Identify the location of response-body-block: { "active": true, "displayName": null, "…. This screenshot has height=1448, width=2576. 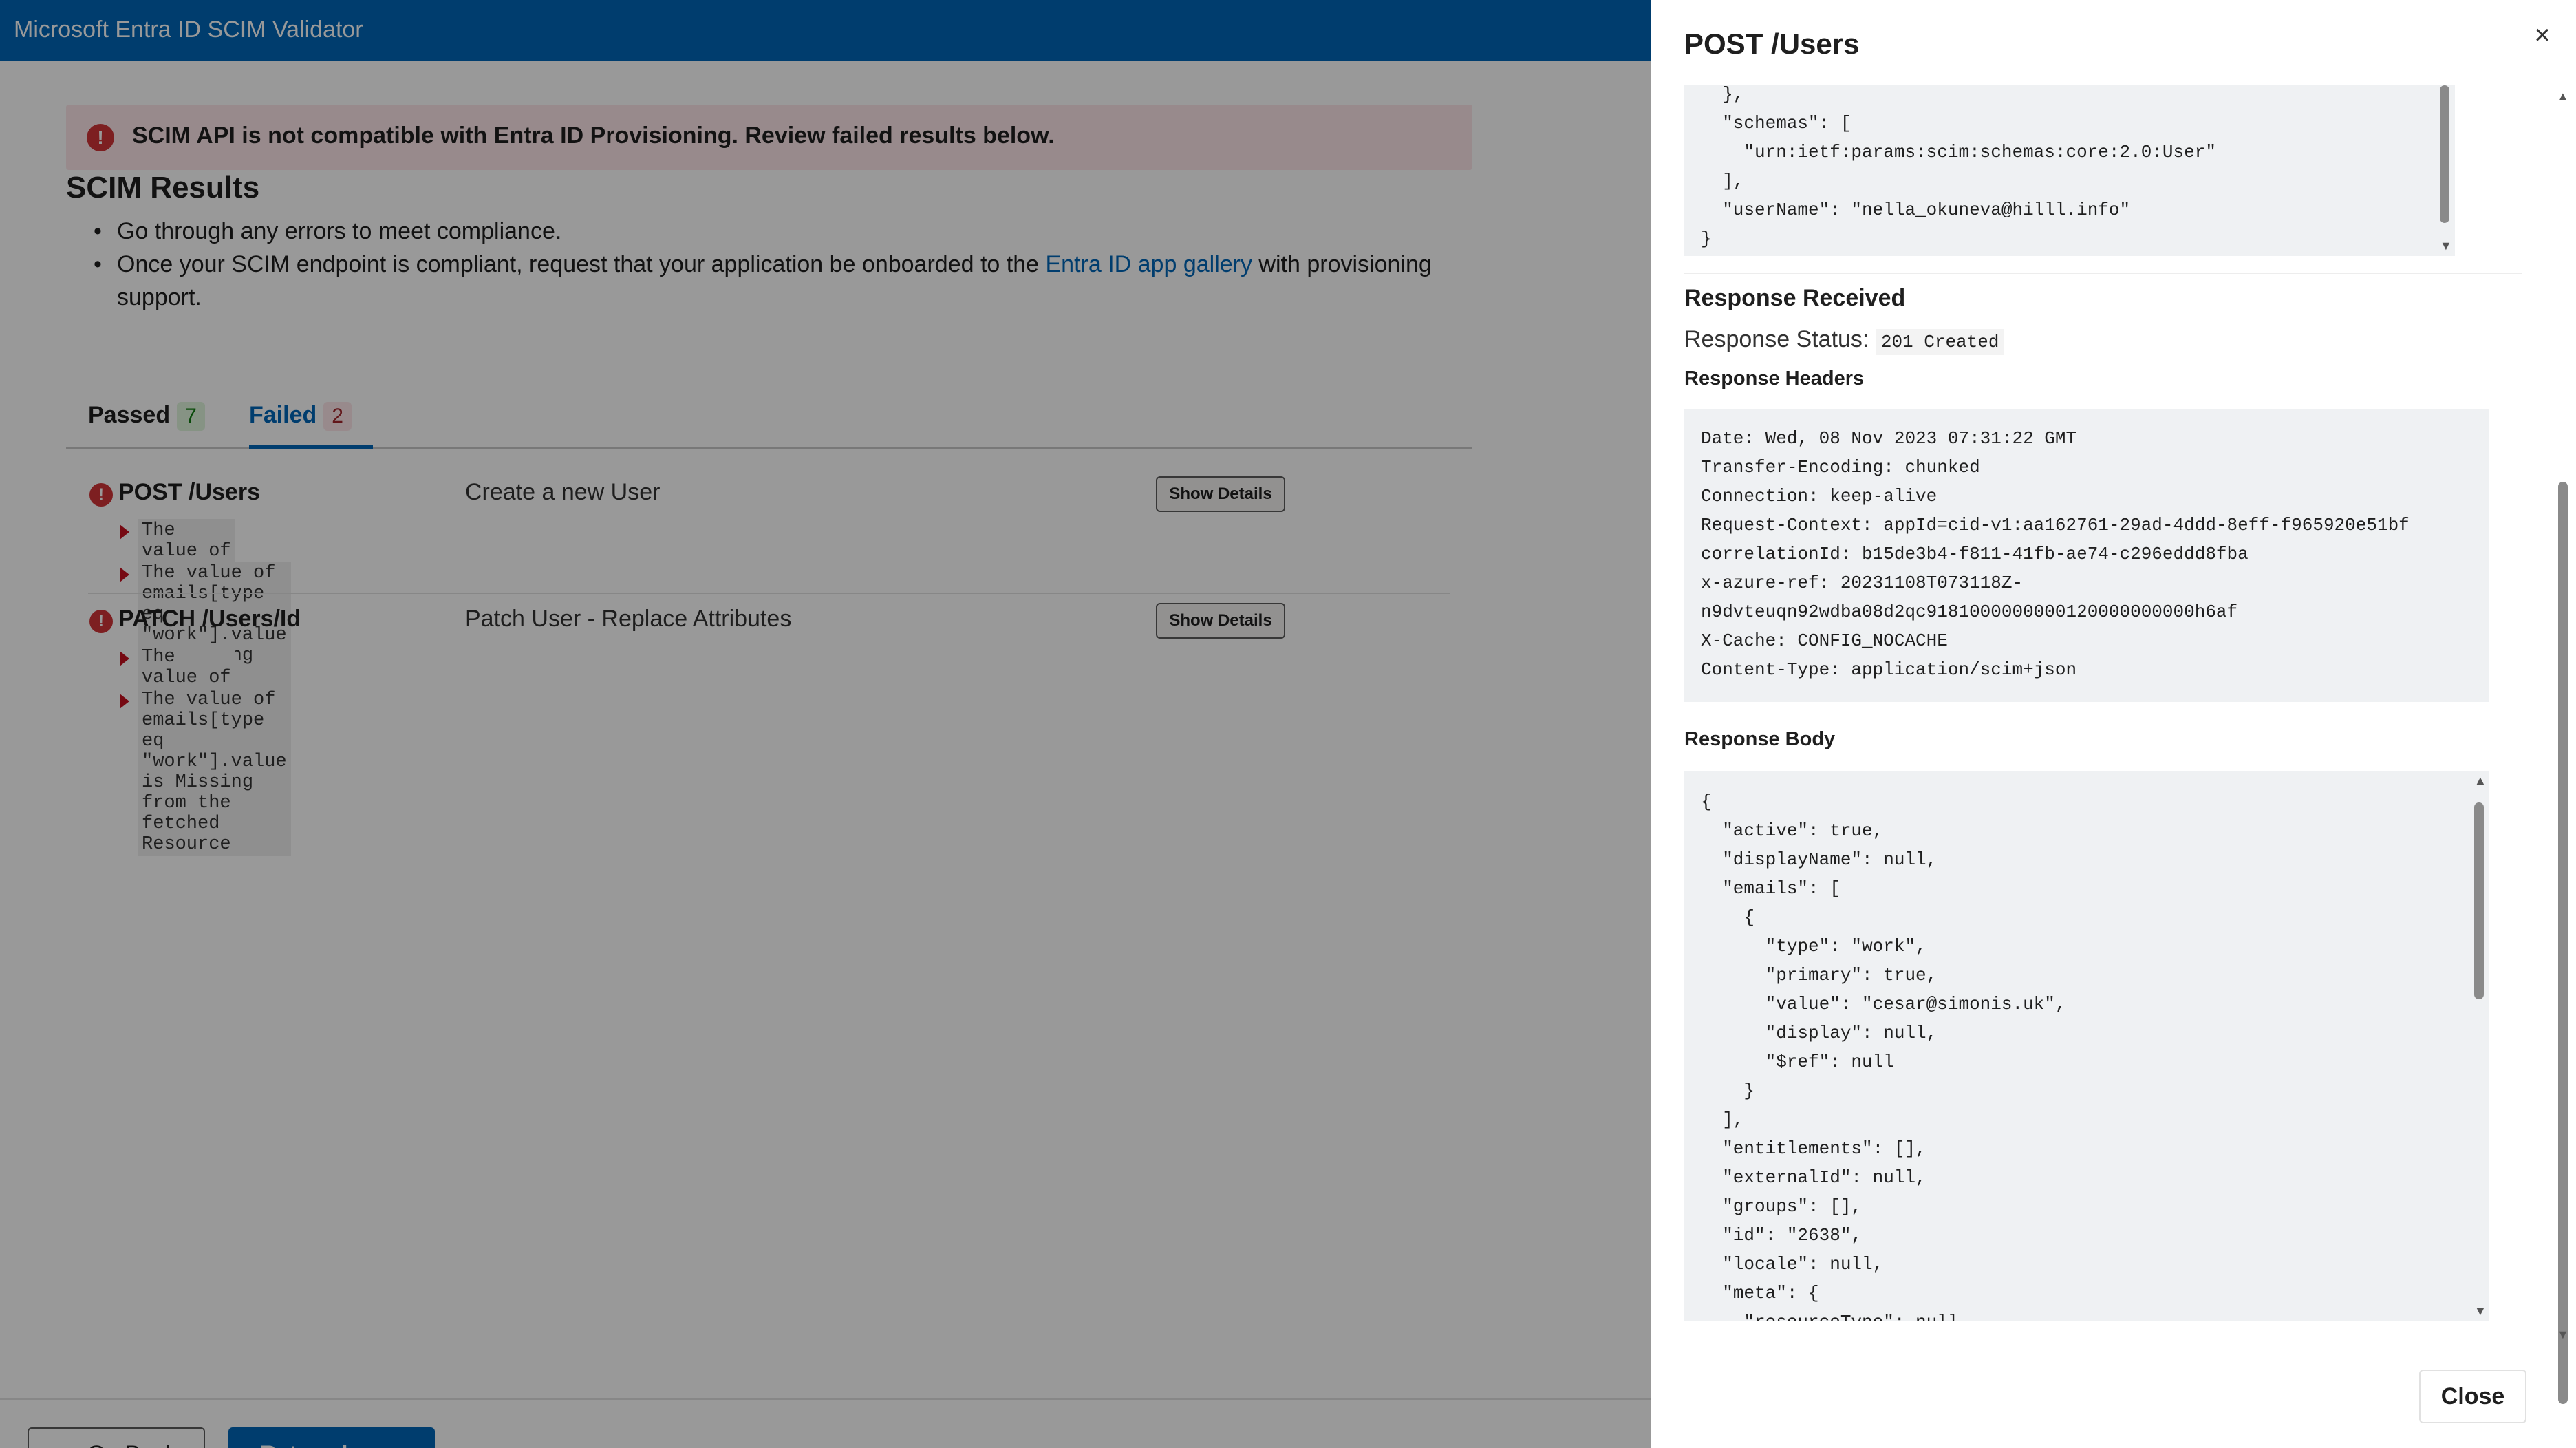
(2086, 1046).